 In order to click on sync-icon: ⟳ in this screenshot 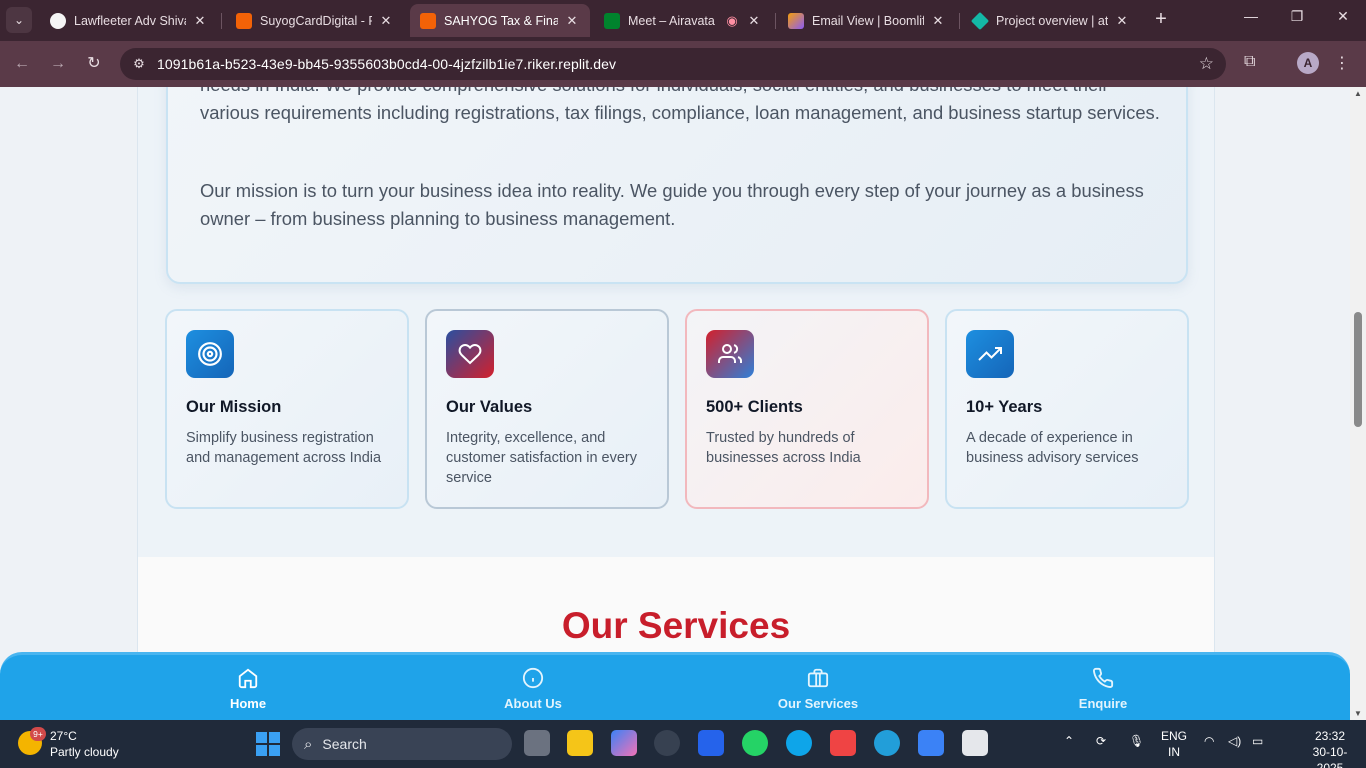, I will do `click(1101, 741)`.